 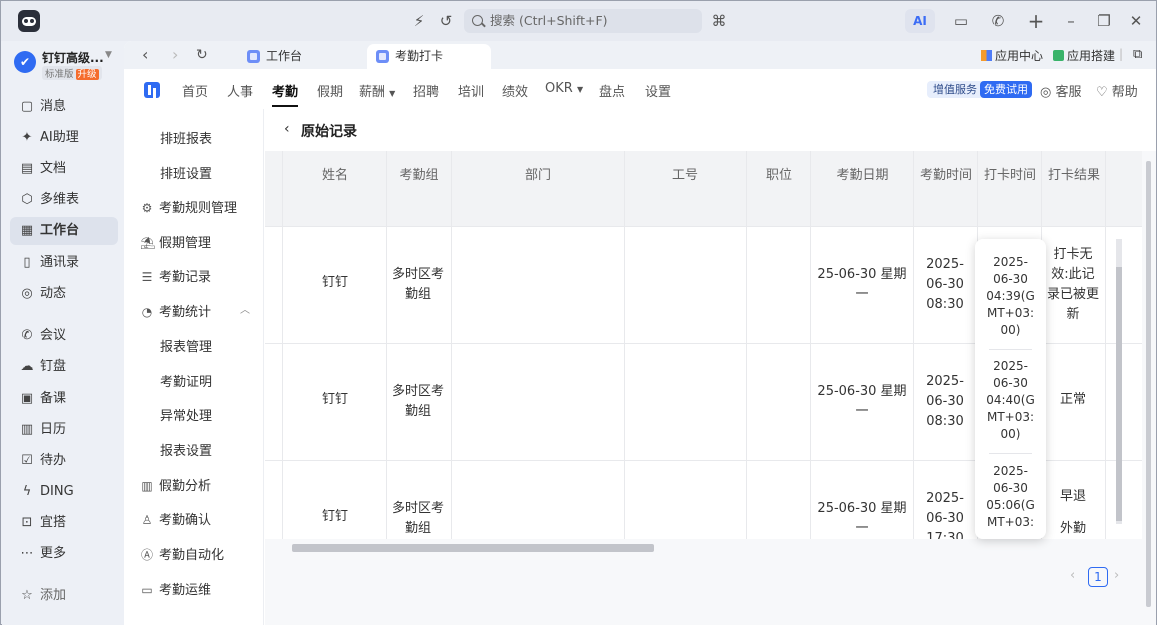 I want to click on sidebar-item-multi-table: ⬡ 多维表, so click(x=64, y=200).